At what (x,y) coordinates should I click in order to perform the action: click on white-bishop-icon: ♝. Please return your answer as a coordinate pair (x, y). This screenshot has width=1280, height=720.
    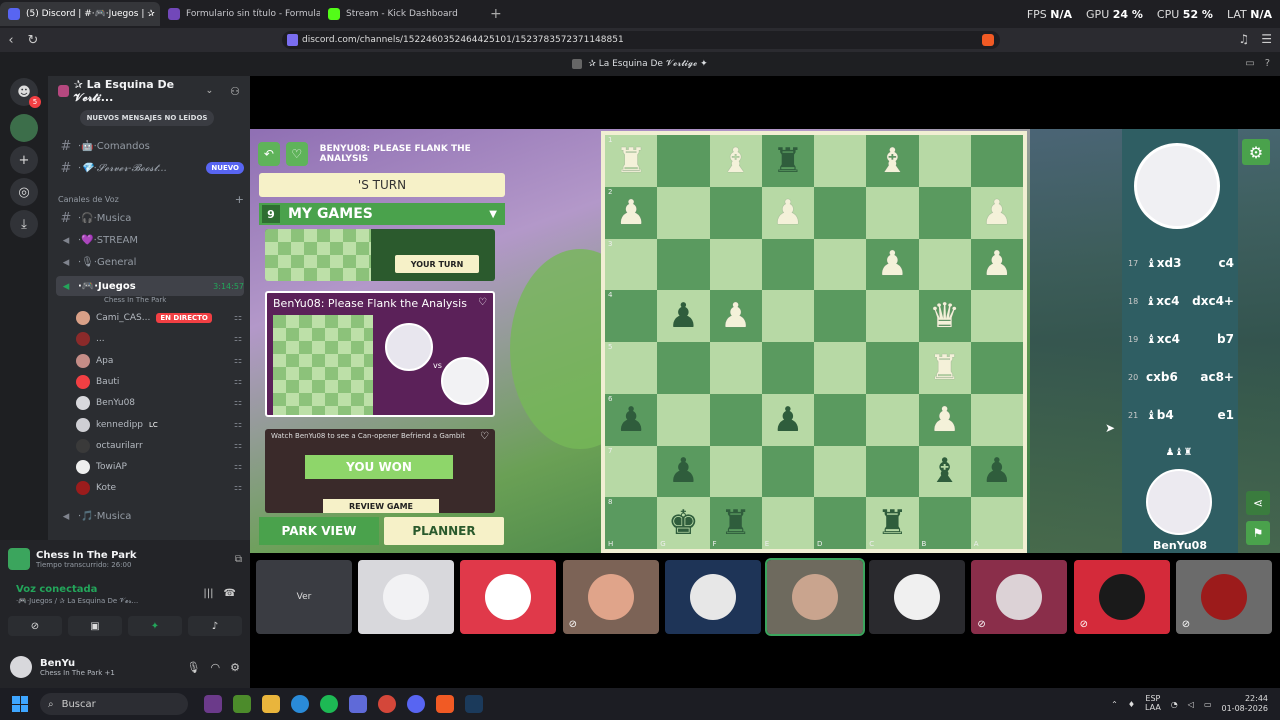
    Looking at the image, I should click on (892, 161).